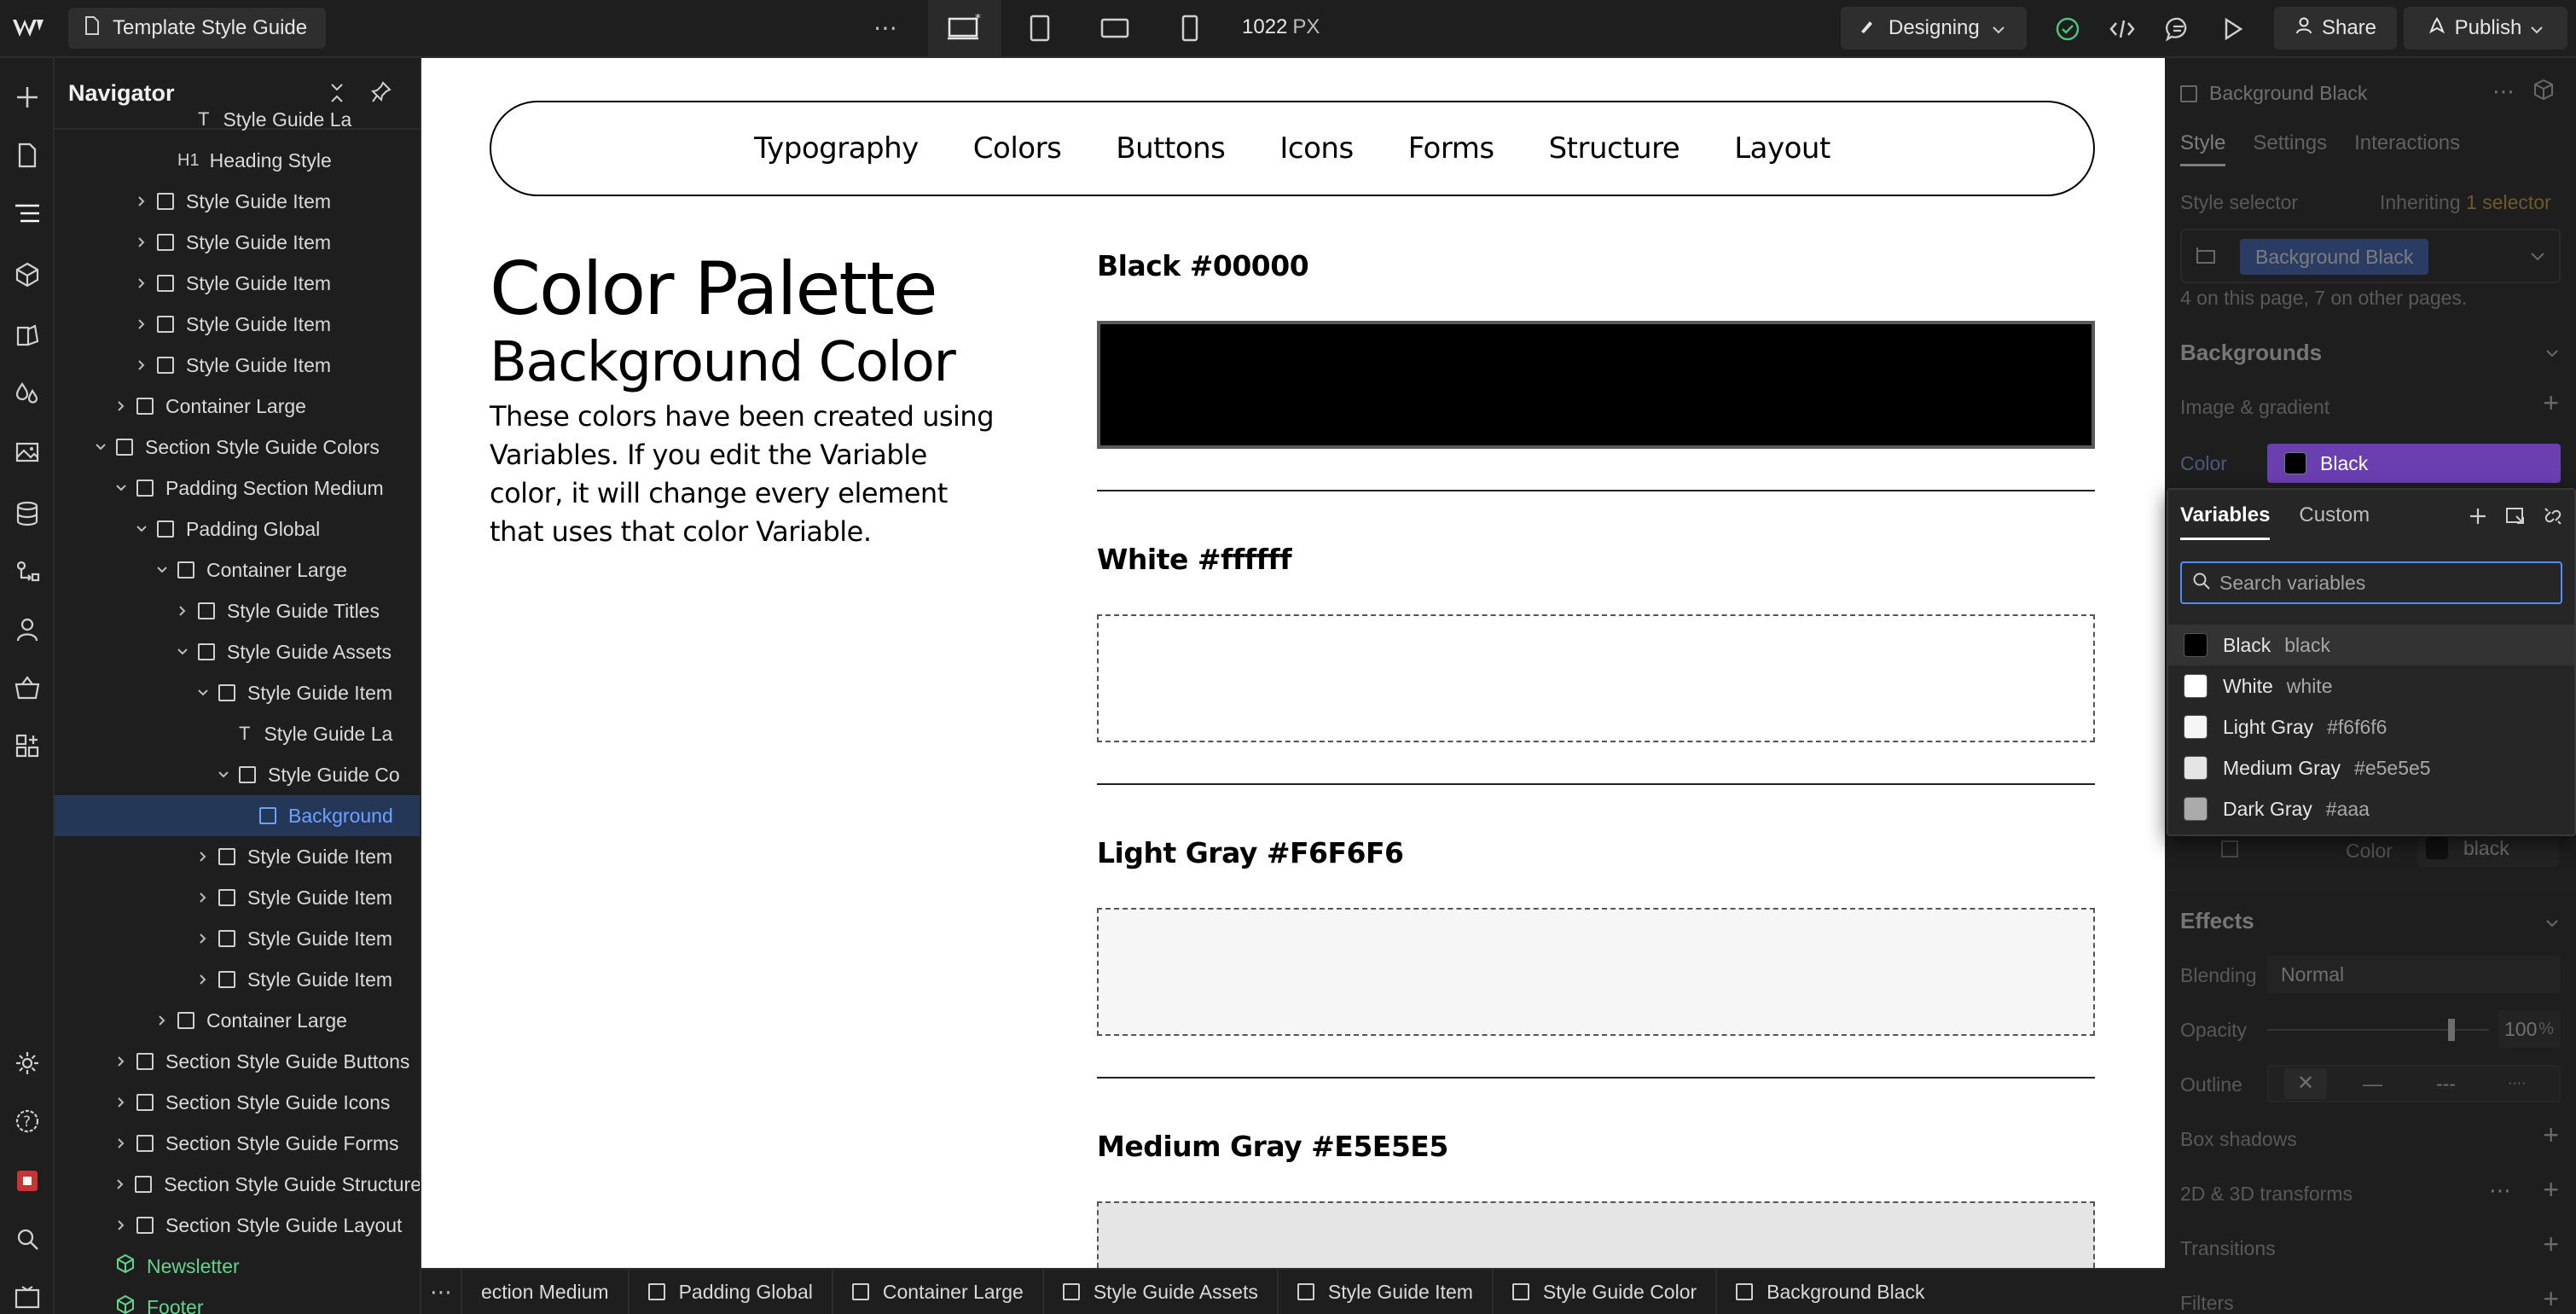 The width and height of the screenshot is (2576, 1314). Describe the element at coordinates (2551, 403) in the screenshot. I see `add-image-gradient-icon: +` at that location.